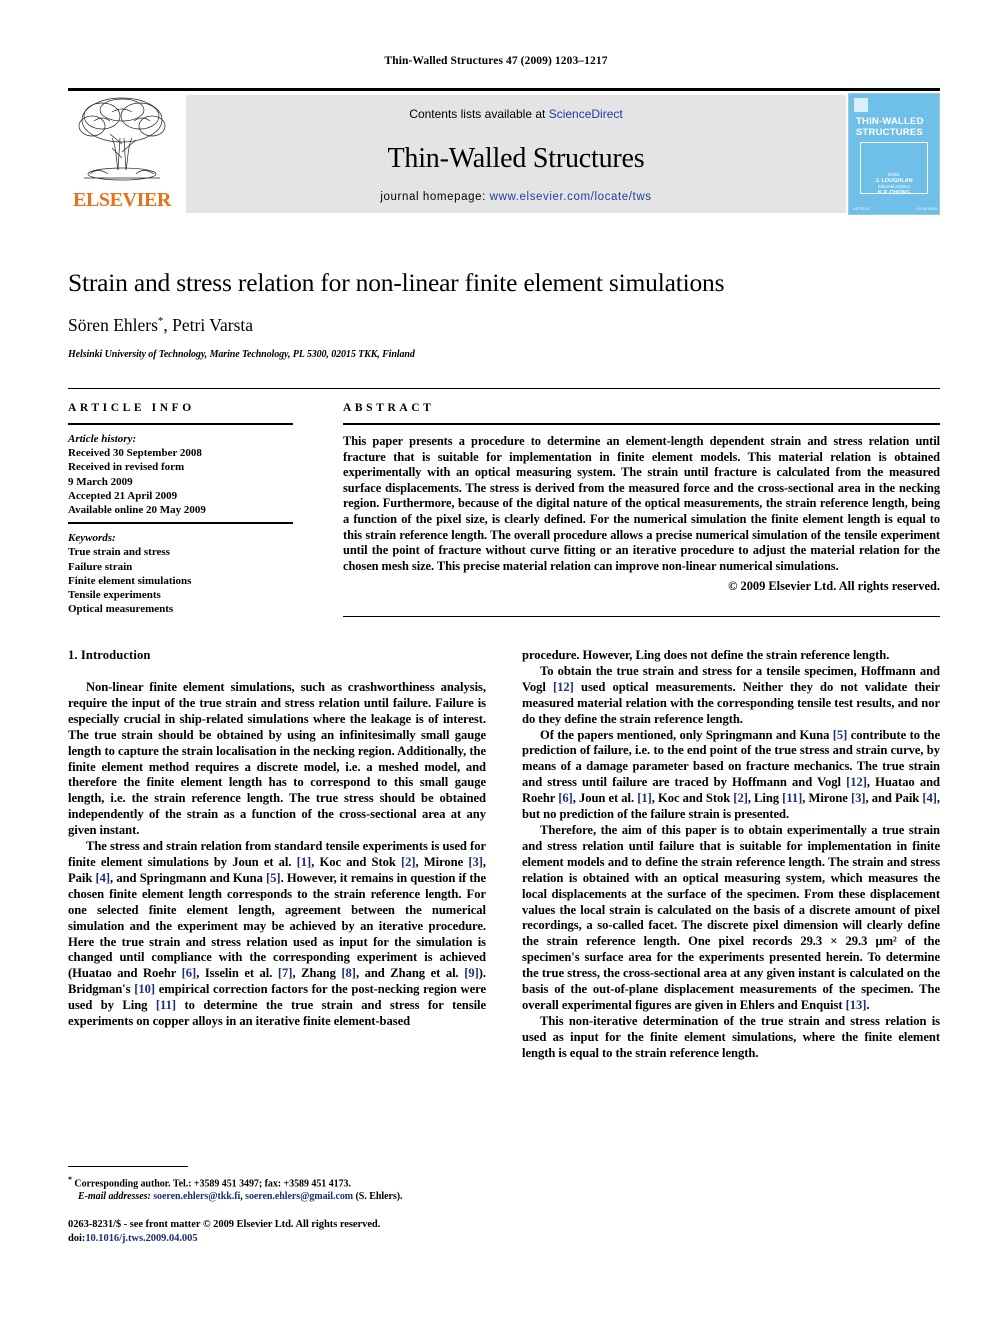 The height and width of the screenshot is (1323, 992). Describe the element at coordinates (100, 566) in the screenshot. I see `keyword-item: Failure strain` at that location.